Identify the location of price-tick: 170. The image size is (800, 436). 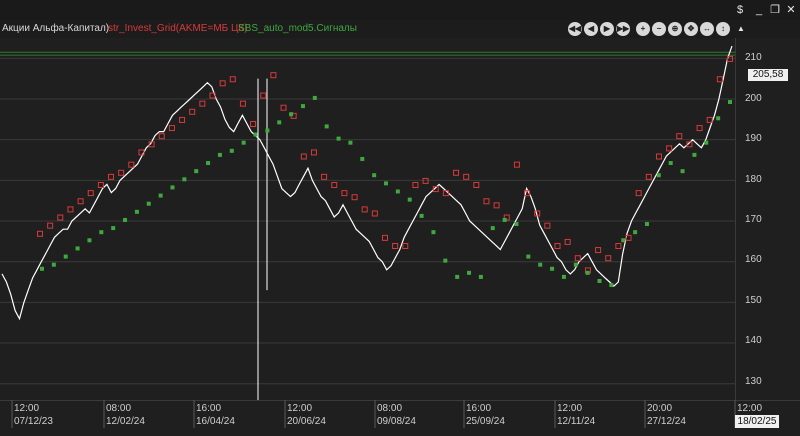
(753, 219).